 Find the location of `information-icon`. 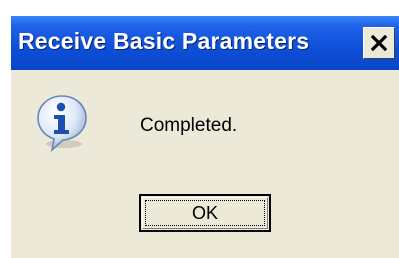

information-icon is located at coordinates (62, 123).